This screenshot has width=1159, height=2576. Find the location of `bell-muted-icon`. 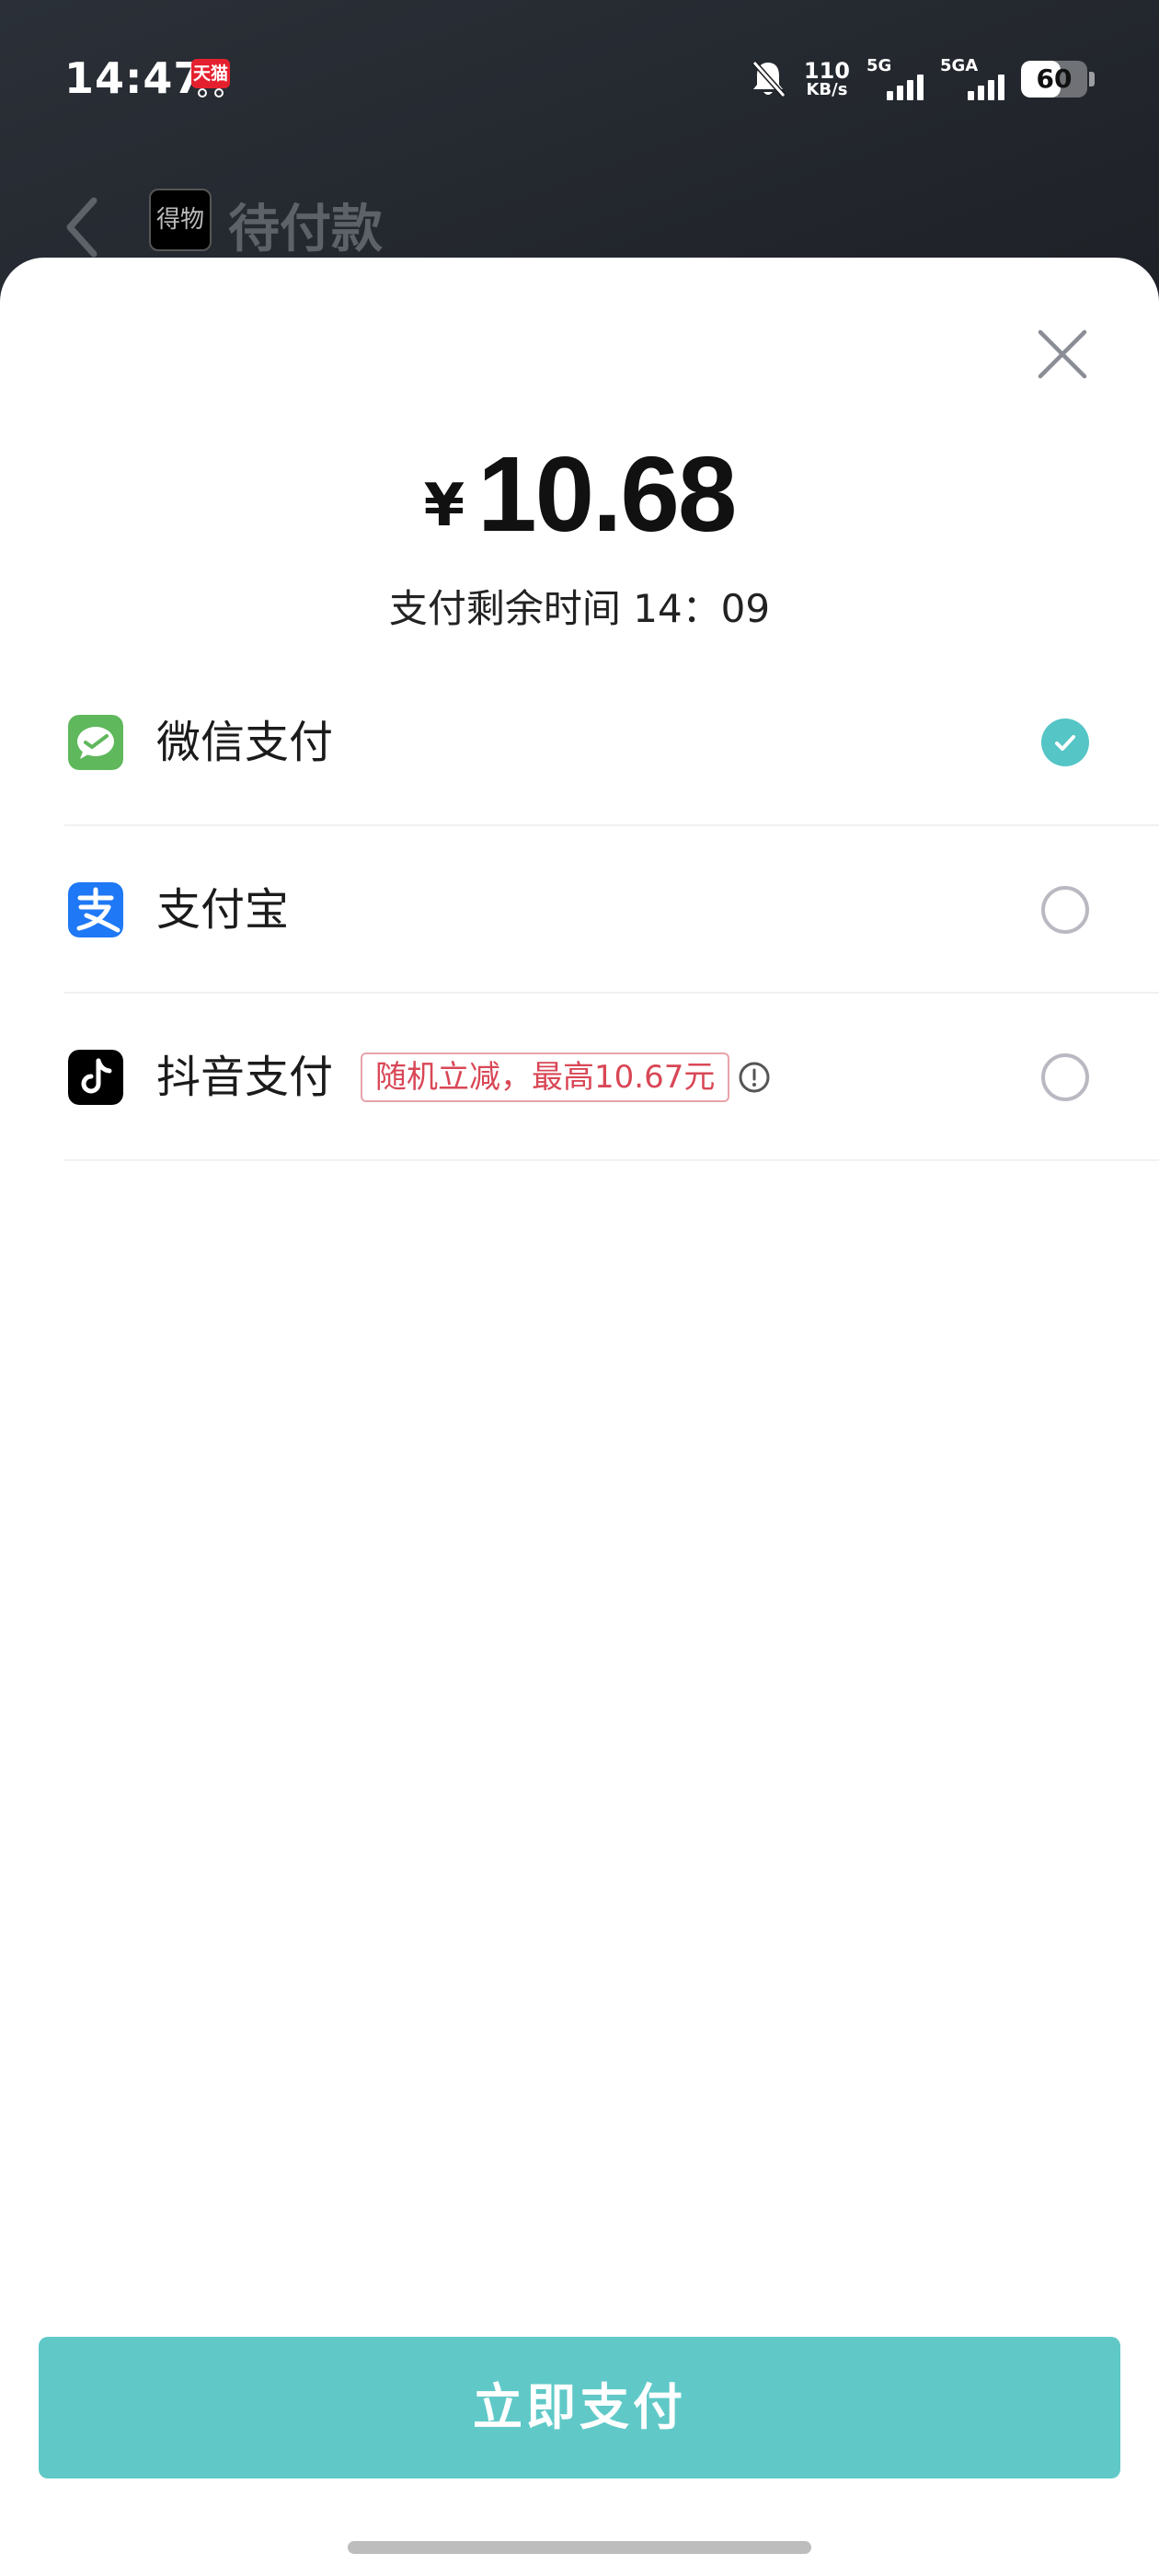

bell-muted-icon is located at coordinates (769, 79).